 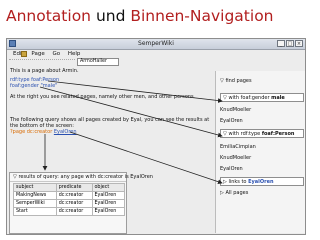 I want to click on slide-title-binnen-navigation: Binnen-Navigation, so click(x=202, y=16).